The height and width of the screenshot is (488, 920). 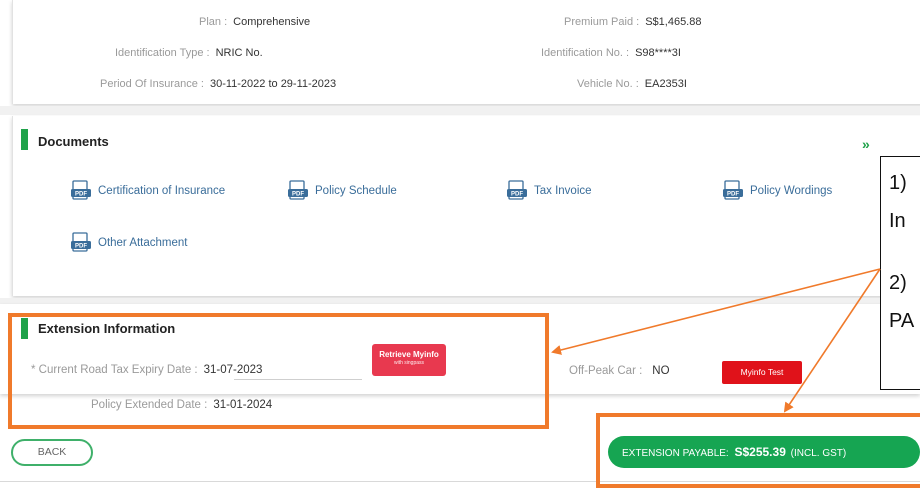 I want to click on plan-field: Plan : Comprehensive, so click(x=254, y=22).